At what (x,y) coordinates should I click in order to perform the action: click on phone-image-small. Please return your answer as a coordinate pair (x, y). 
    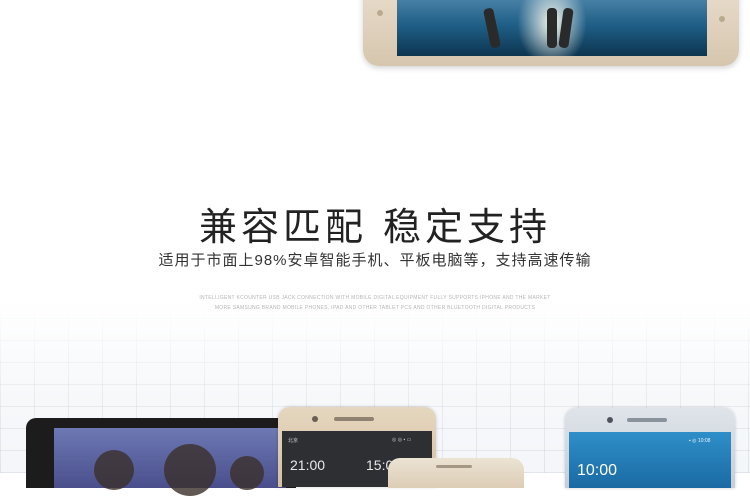
    Looking at the image, I should click on (456, 473).